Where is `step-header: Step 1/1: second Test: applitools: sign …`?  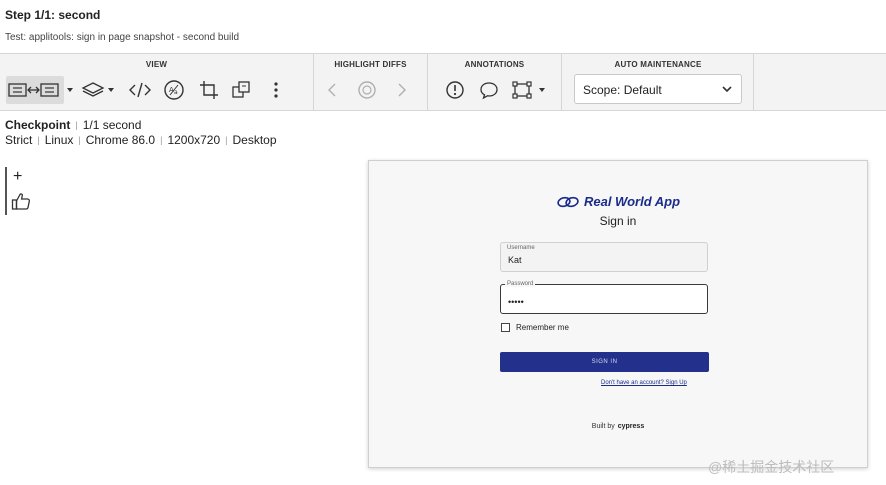
step-header: Step 1/1: second Test: applitools: sign … is located at coordinates (443, 26).